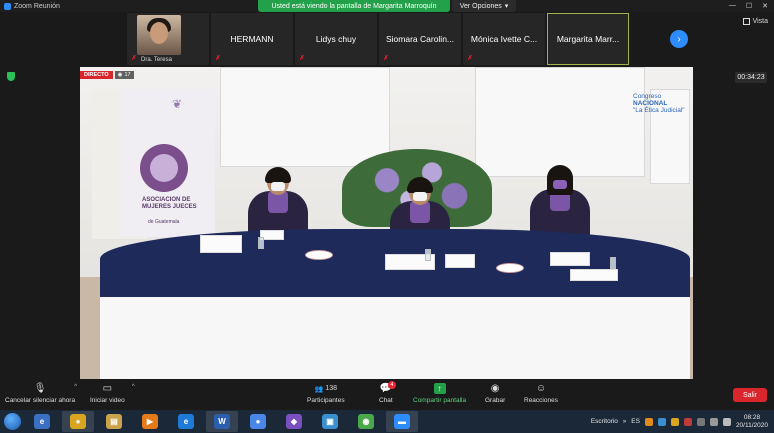 This screenshot has height=433, width=774. I want to click on clock-time: 08:28, so click(752, 417).